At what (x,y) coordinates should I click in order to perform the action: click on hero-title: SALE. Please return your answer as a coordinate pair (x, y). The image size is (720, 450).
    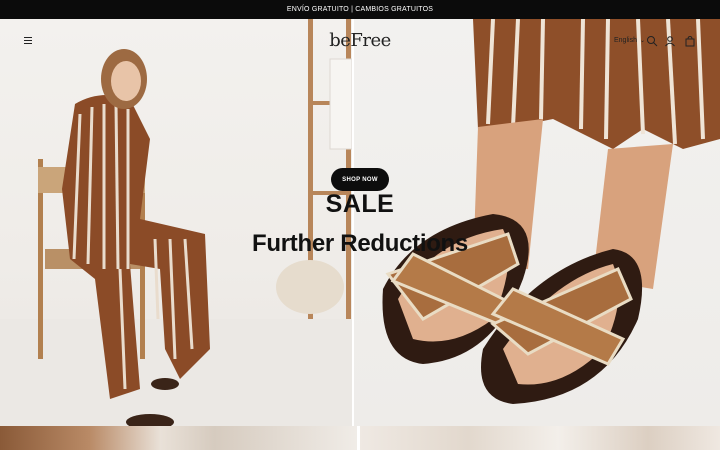
    Looking at the image, I should click on (360, 204).